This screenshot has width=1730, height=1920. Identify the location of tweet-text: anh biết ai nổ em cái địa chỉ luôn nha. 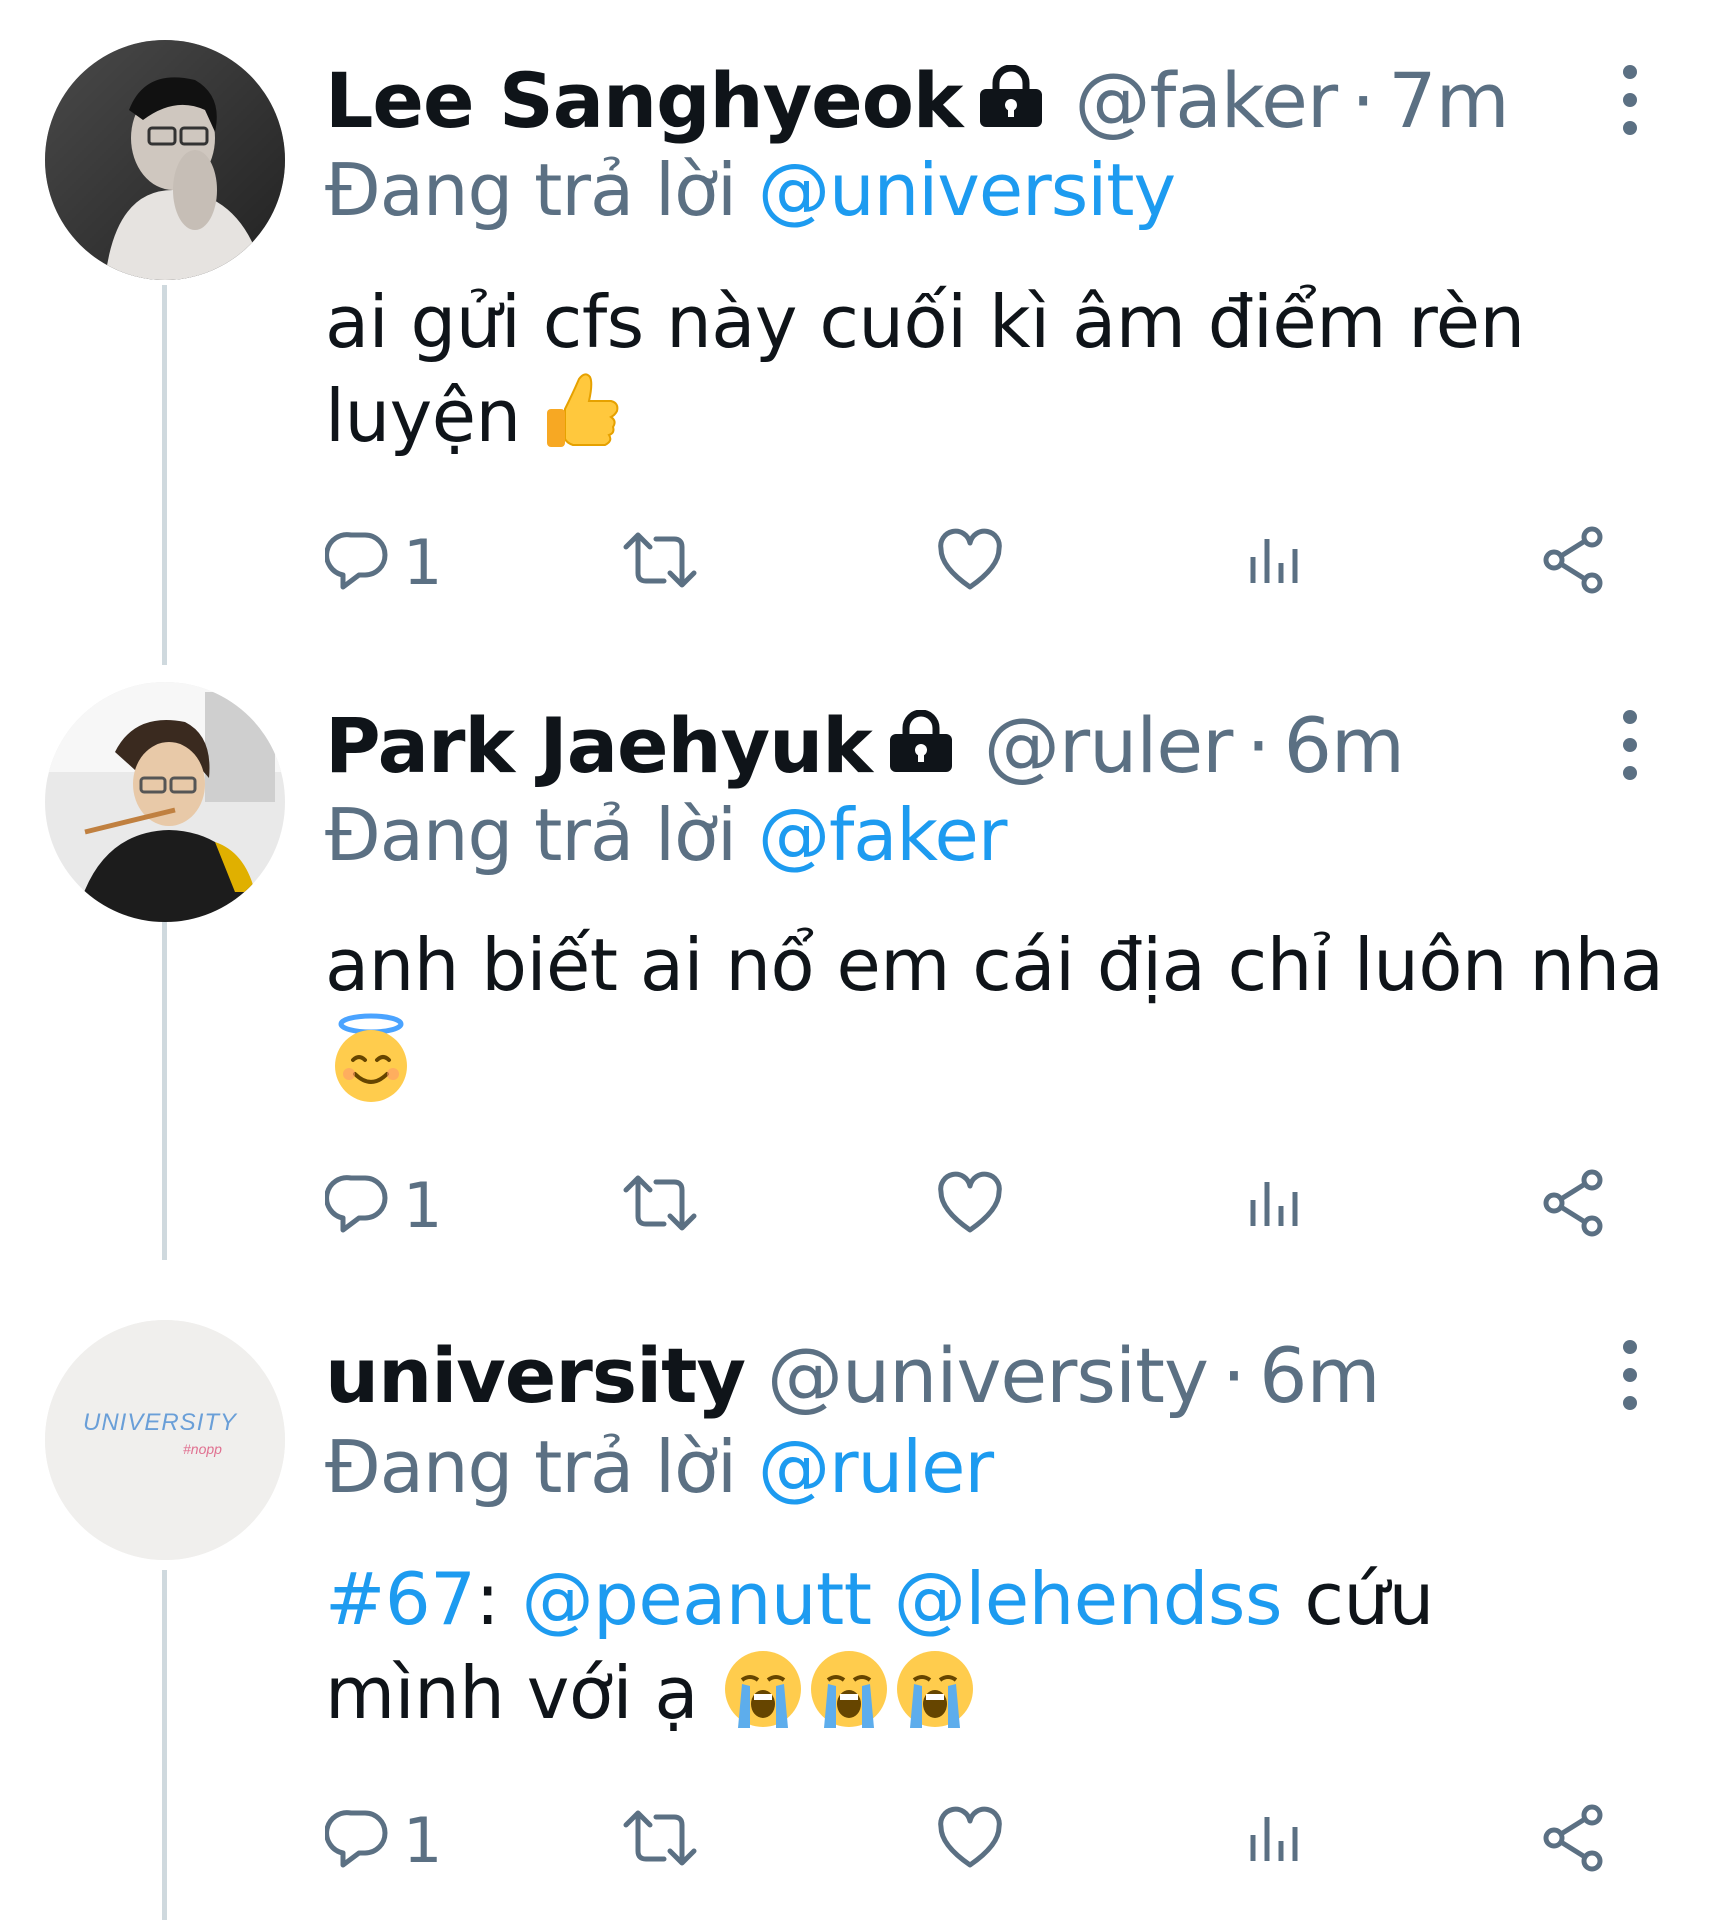
(1005, 1022).